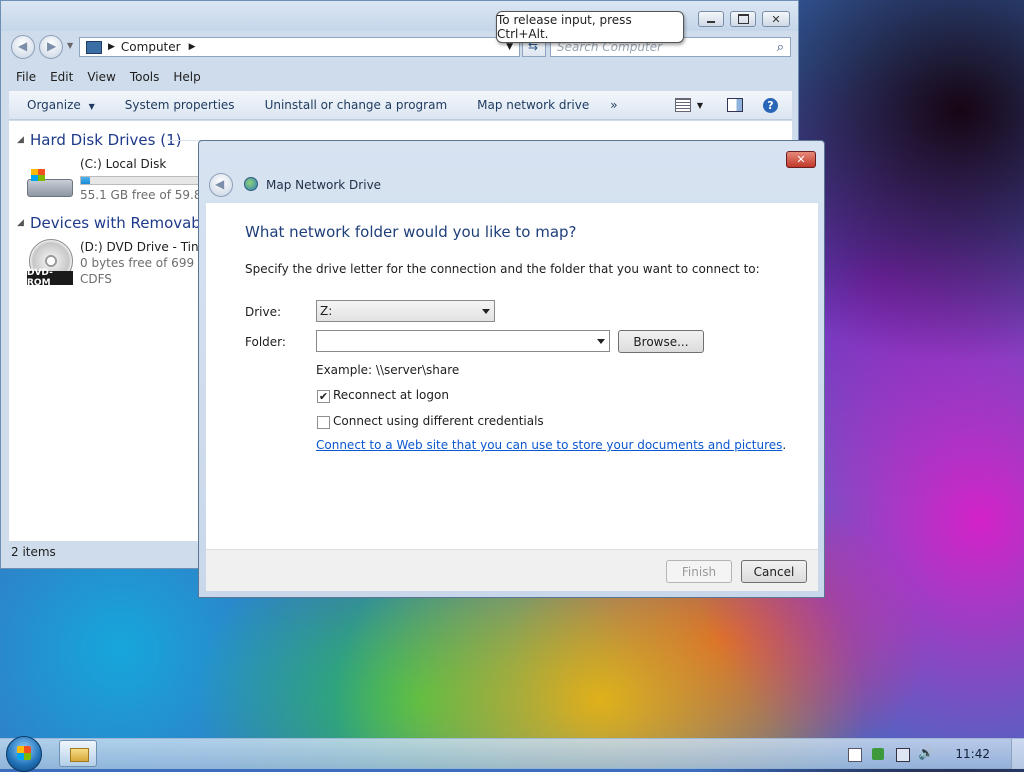 This screenshot has height=772, width=1024. What do you see at coordinates (96, 279) in the screenshot?
I see `drive-d-filesystem: CDFS` at bounding box center [96, 279].